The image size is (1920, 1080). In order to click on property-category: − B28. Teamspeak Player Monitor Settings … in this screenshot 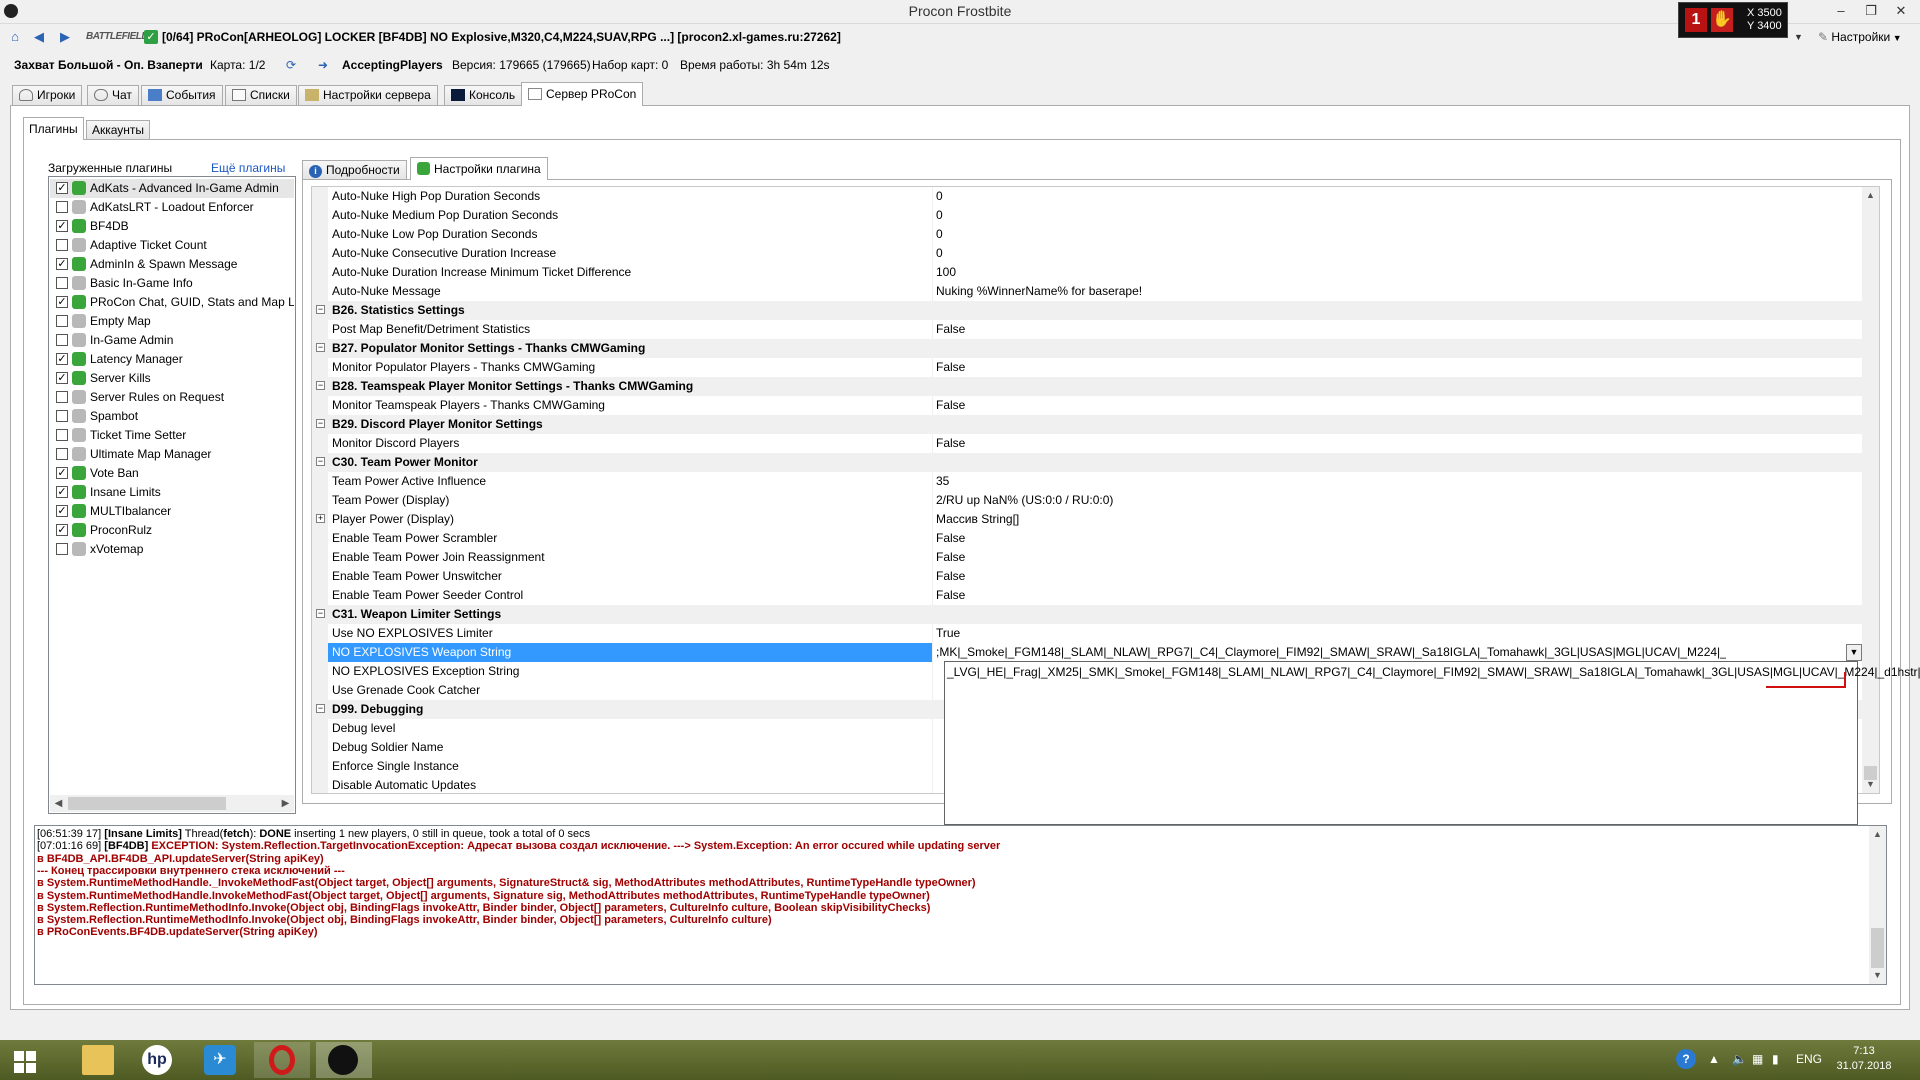, I will do `click(1088, 386)`.